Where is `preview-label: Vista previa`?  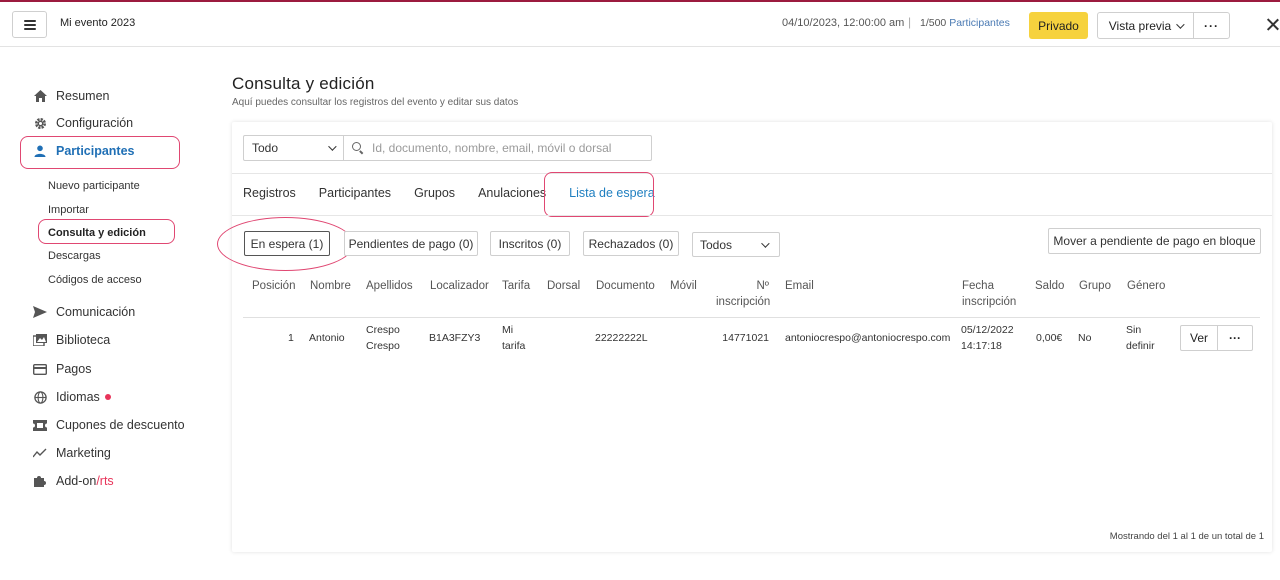
preview-label: Vista previa is located at coordinates (1140, 25).